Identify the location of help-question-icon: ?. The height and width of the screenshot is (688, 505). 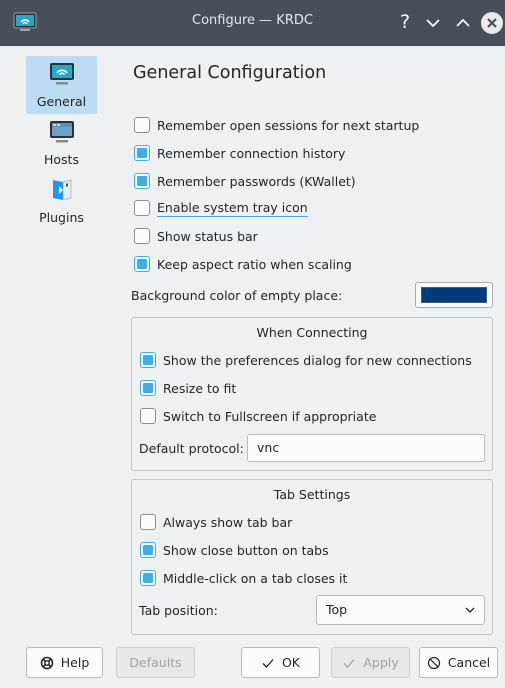
(405, 23).